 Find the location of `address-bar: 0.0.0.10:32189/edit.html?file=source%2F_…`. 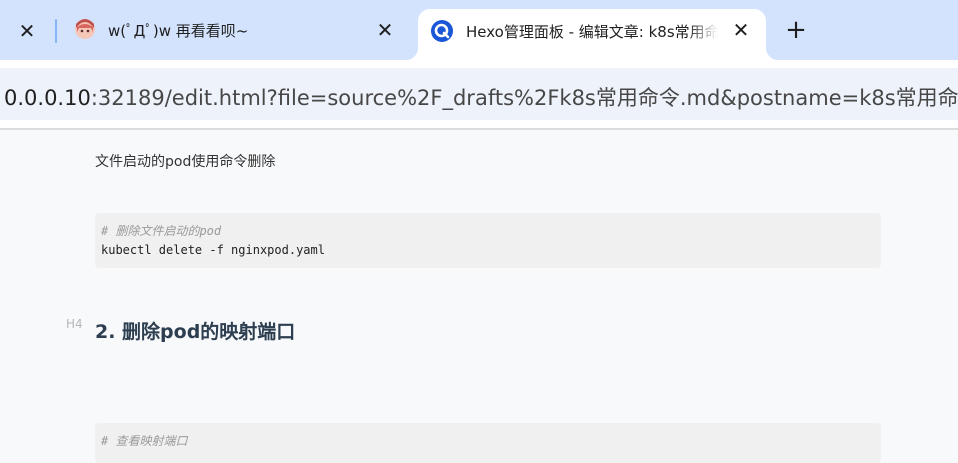

address-bar: 0.0.0.10:32189/edit.html?file=source%2F_… is located at coordinates (479, 94).